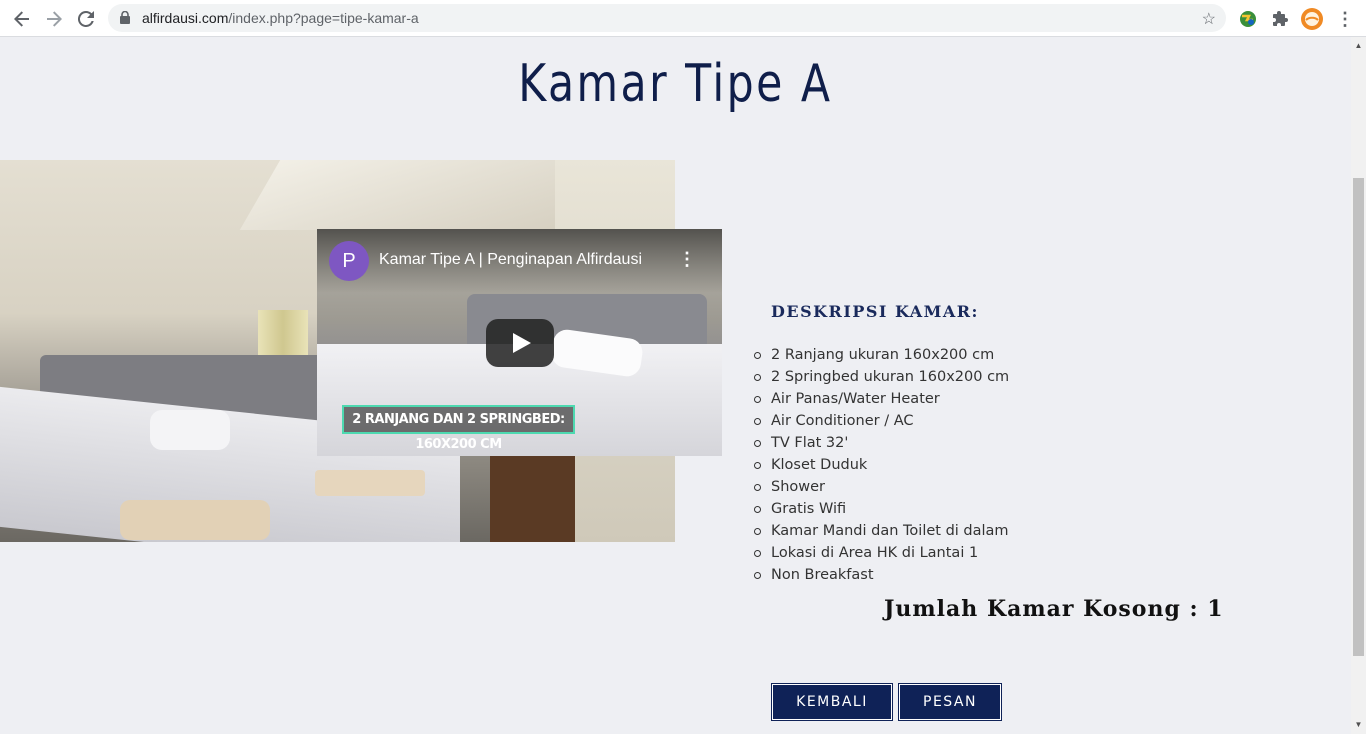 The image size is (1366, 734). I want to click on photo-door, so click(532, 496).